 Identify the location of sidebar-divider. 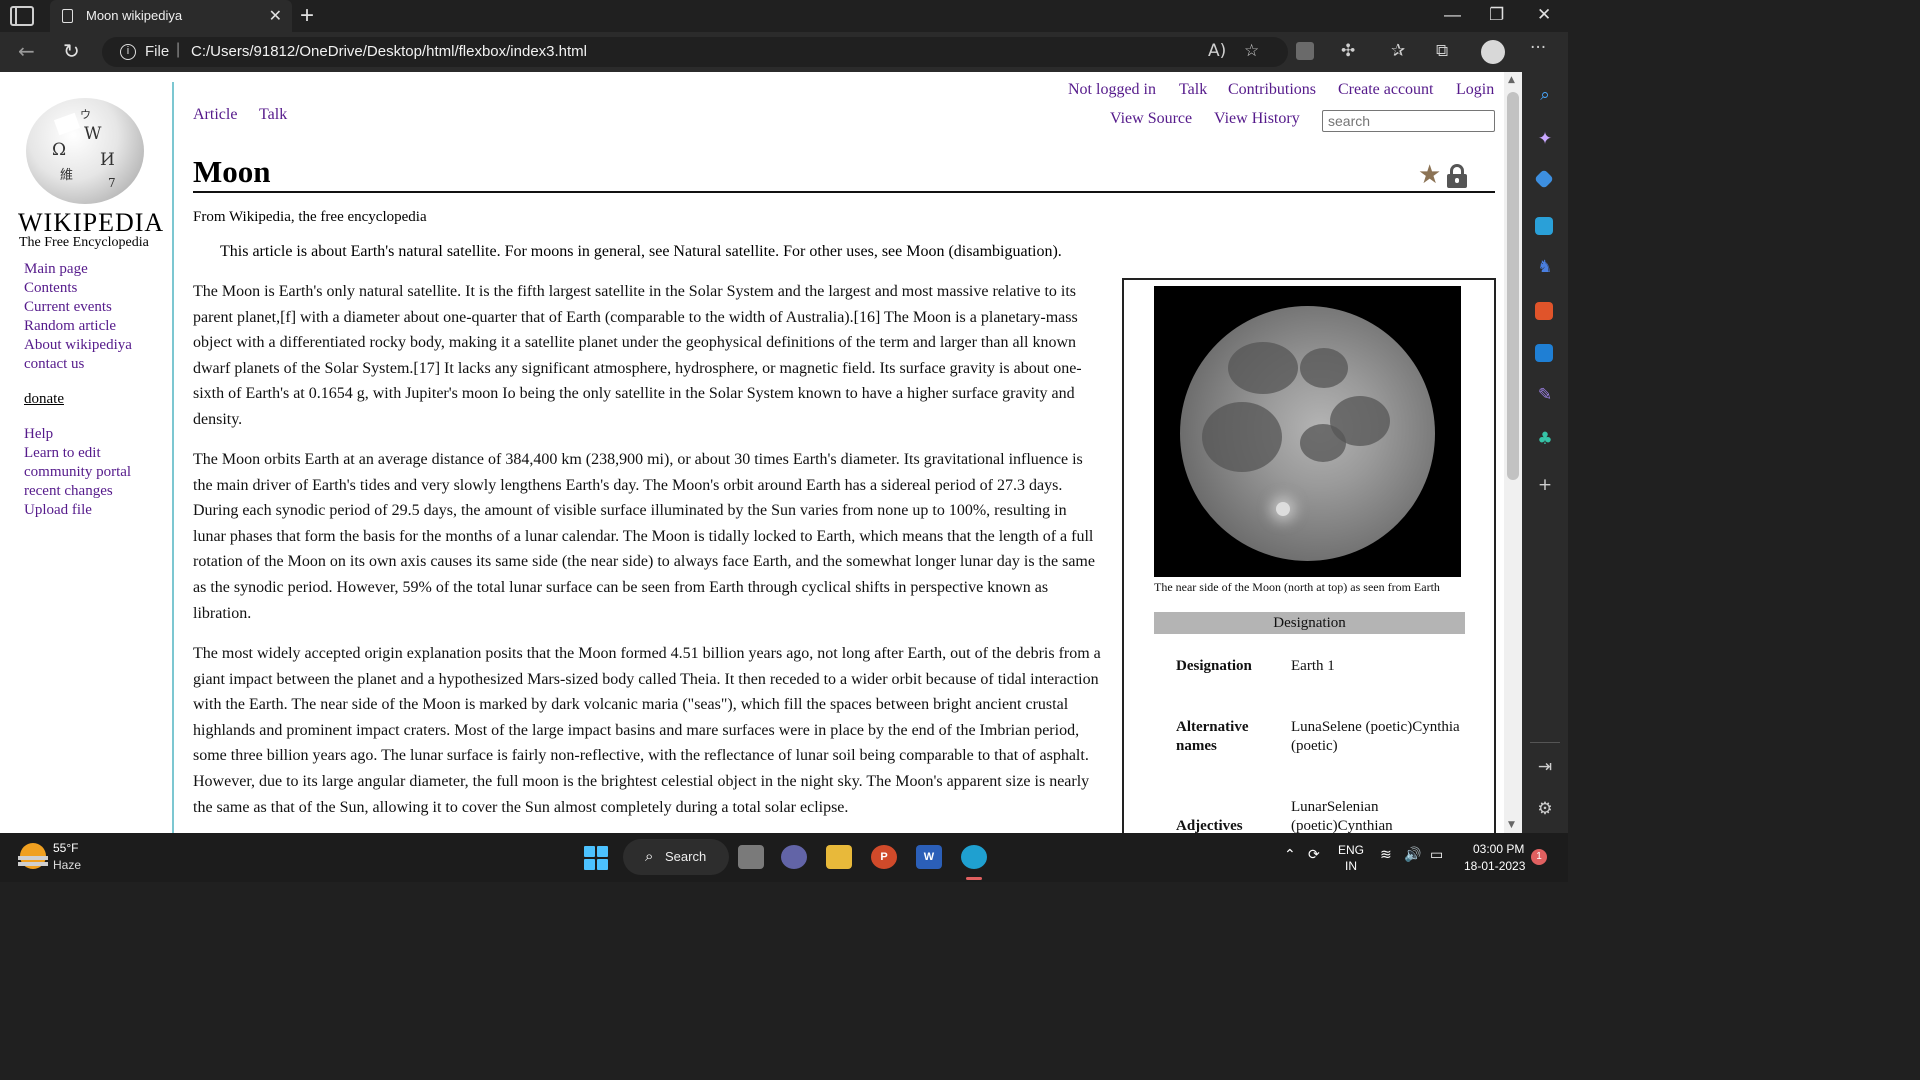
(173, 457).